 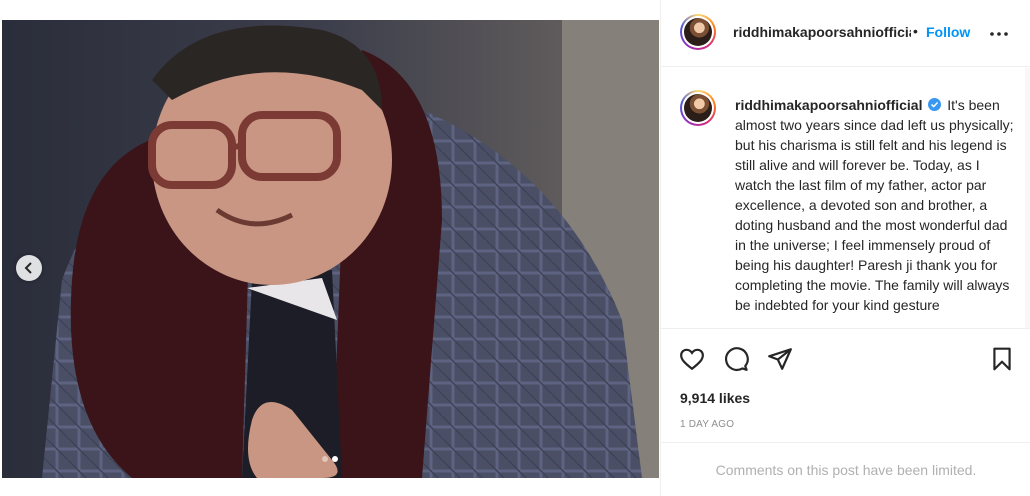 I want to click on caption-username: riddhimakapoorsahniofficial, so click(x=828, y=105).